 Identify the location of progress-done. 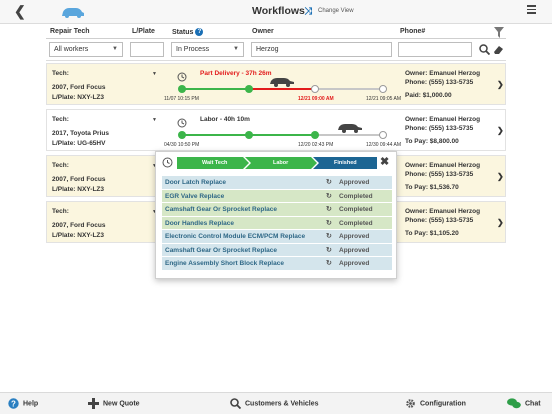
(215, 89).